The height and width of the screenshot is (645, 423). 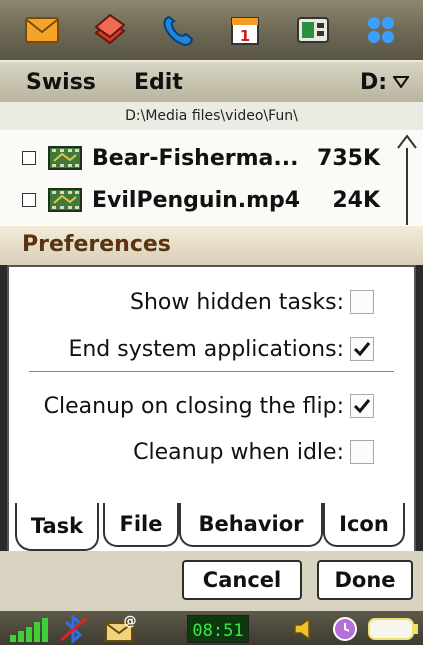 I want to click on tab-behavior: Behavior, so click(x=251, y=525).